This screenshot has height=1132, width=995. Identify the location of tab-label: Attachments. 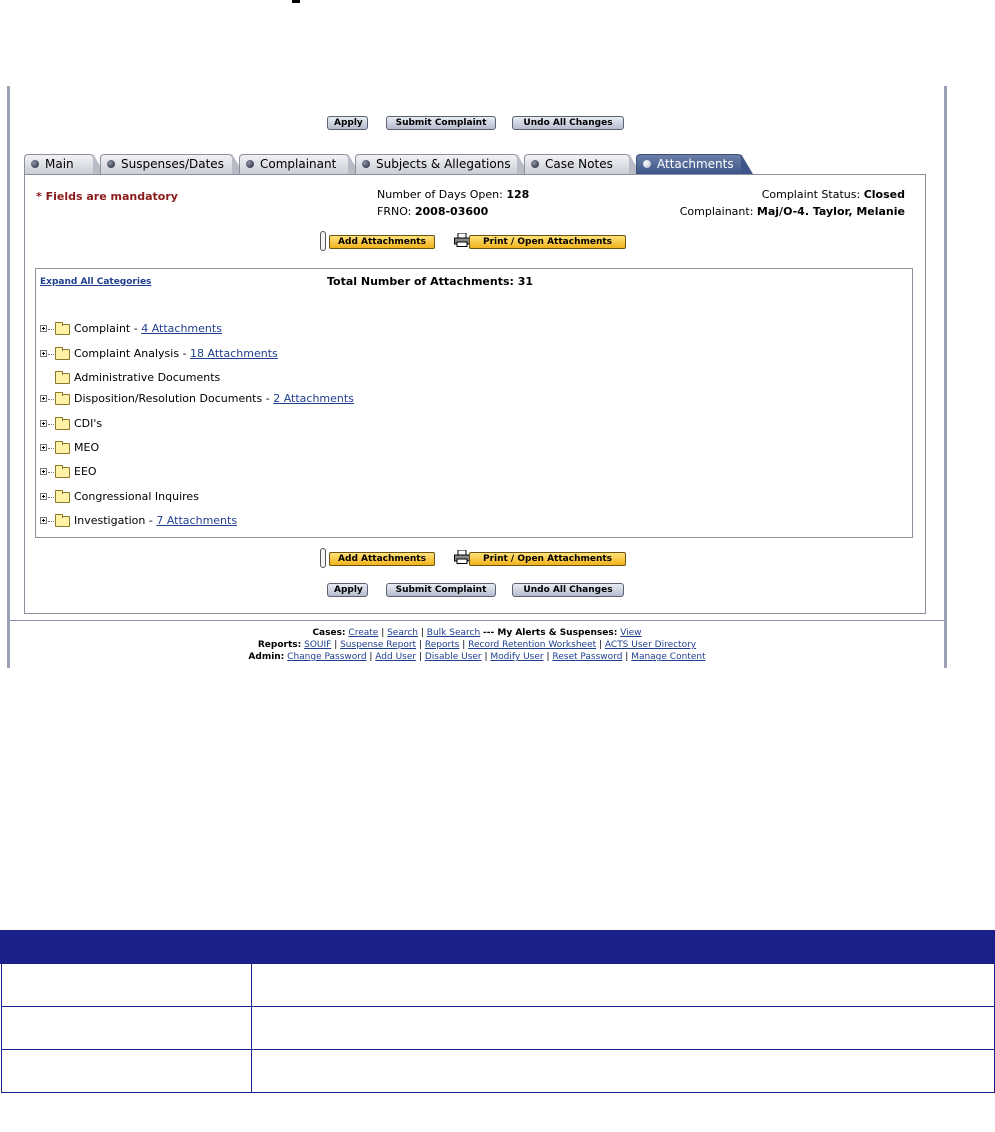
(695, 164).